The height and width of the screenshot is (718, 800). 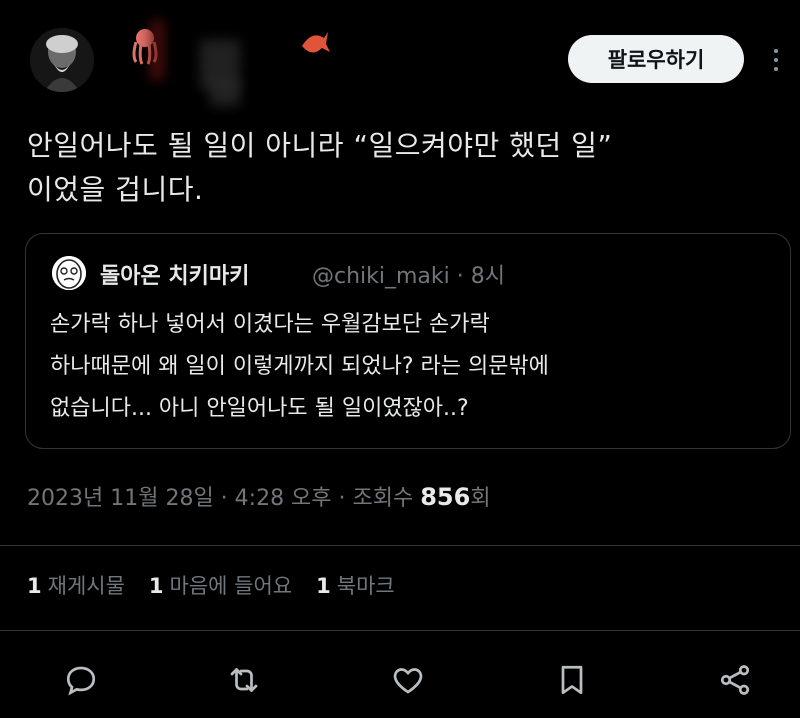 What do you see at coordinates (776, 60) in the screenshot?
I see `more-options-icon` at bounding box center [776, 60].